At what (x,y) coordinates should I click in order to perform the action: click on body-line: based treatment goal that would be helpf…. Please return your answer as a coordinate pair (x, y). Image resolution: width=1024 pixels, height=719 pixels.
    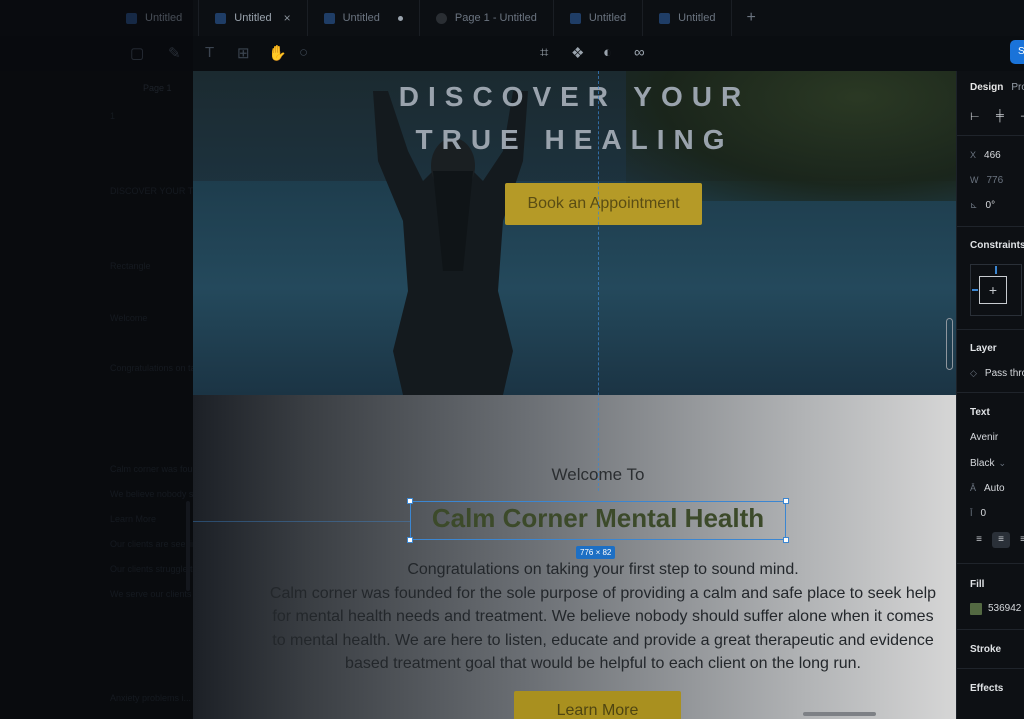
    Looking at the image, I should click on (603, 663).